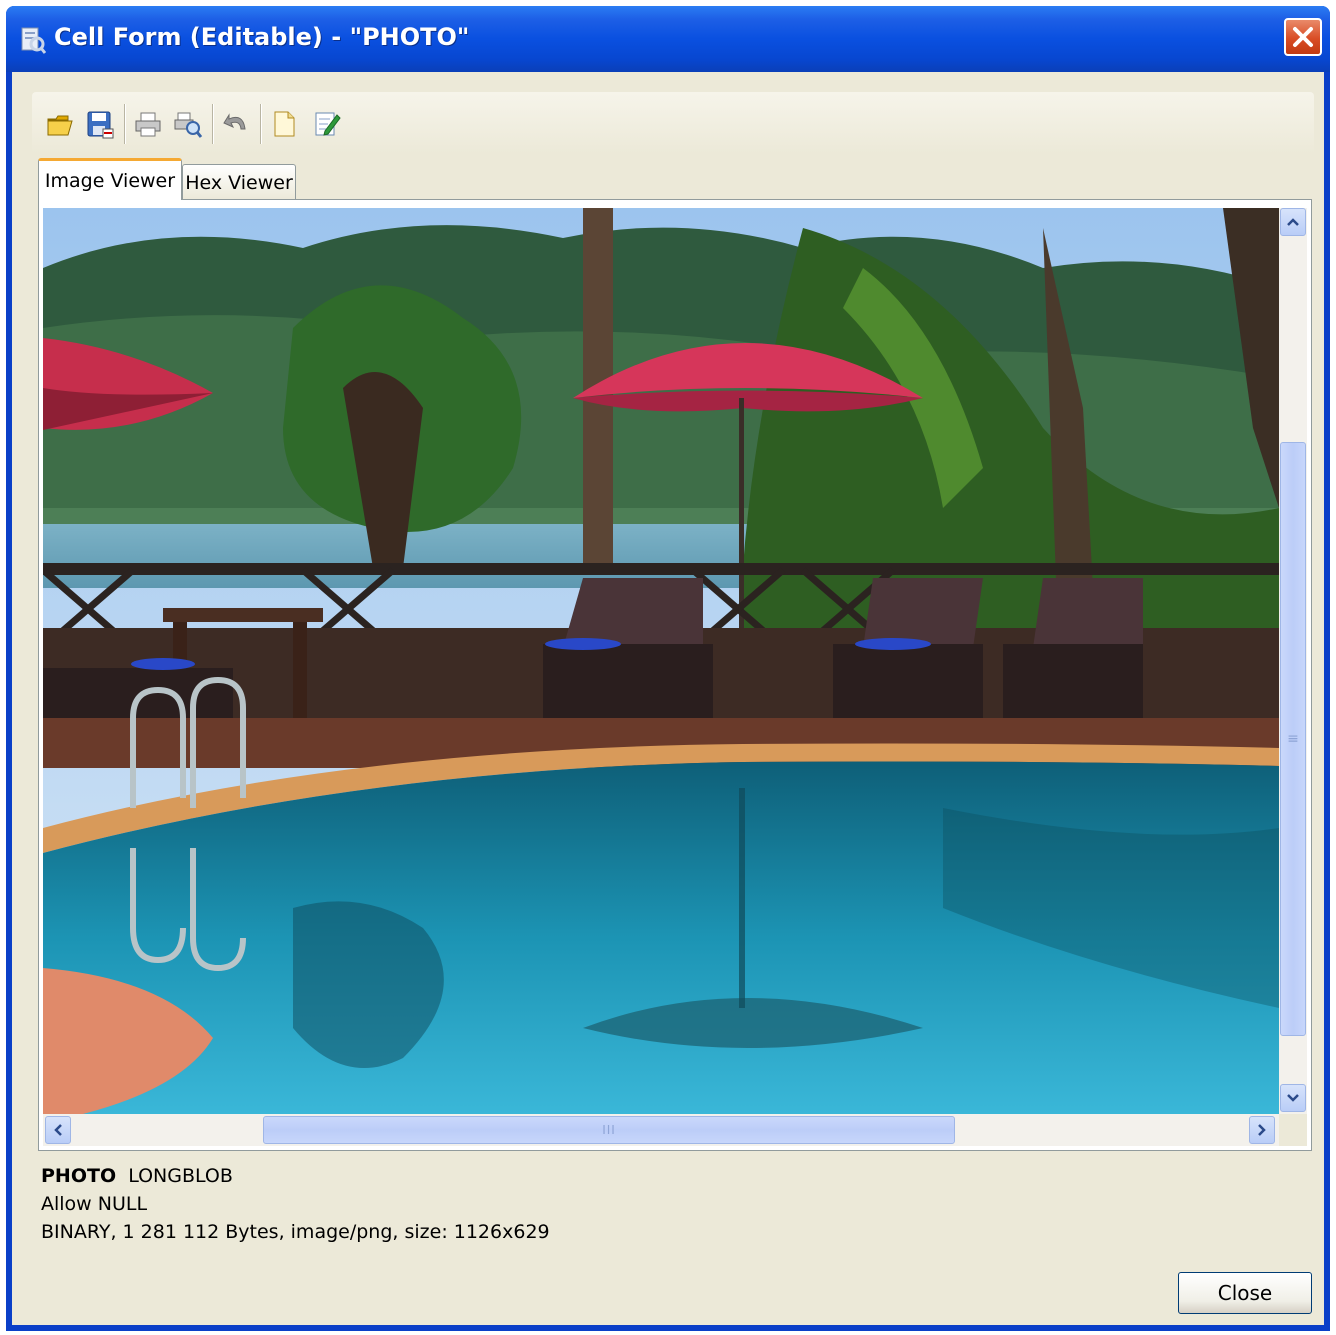  What do you see at coordinates (79, 1176) in the screenshot?
I see `field-name: PHOTO` at bounding box center [79, 1176].